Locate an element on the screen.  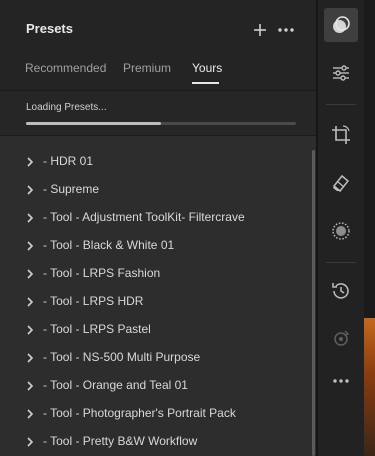
preset-group-item: - Tool - NS-500 Multi Purpose is located at coordinates (155, 358).